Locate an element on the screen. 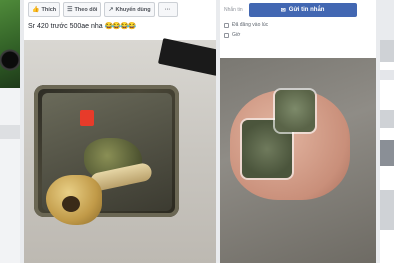 The image size is (394, 263). recommend-page-button: ↗ Khuyến dùng is located at coordinates (129, 9).